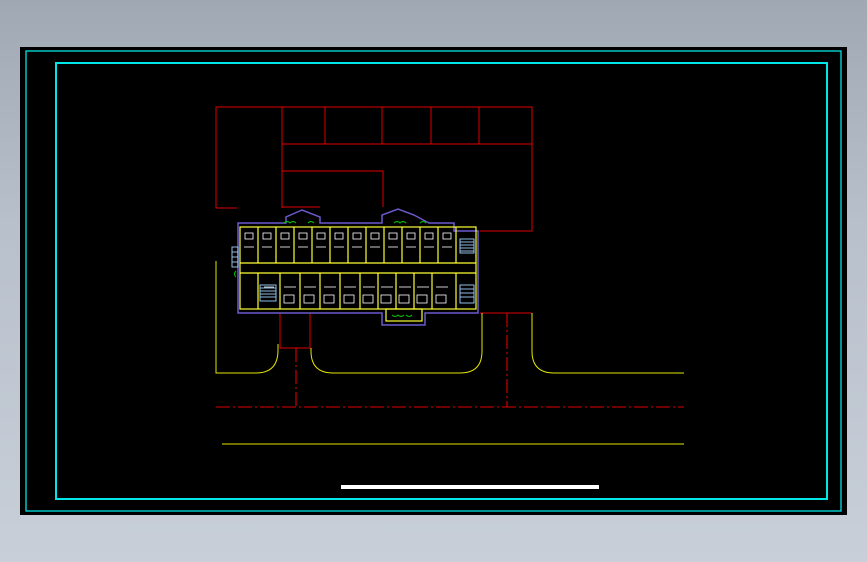 This screenshot has width=867, height=562. Describe the element at coordinates (358, 274) in the screenshot. I see `building-walls` at that location.